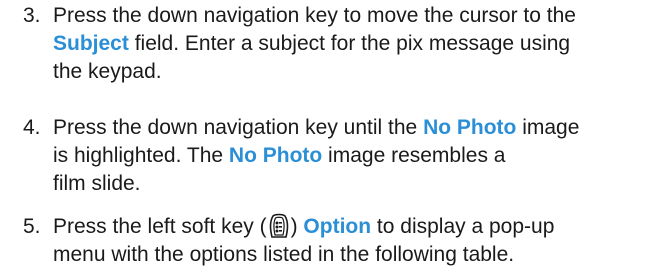  I want to click on step-number: 3., so click(32, 15).